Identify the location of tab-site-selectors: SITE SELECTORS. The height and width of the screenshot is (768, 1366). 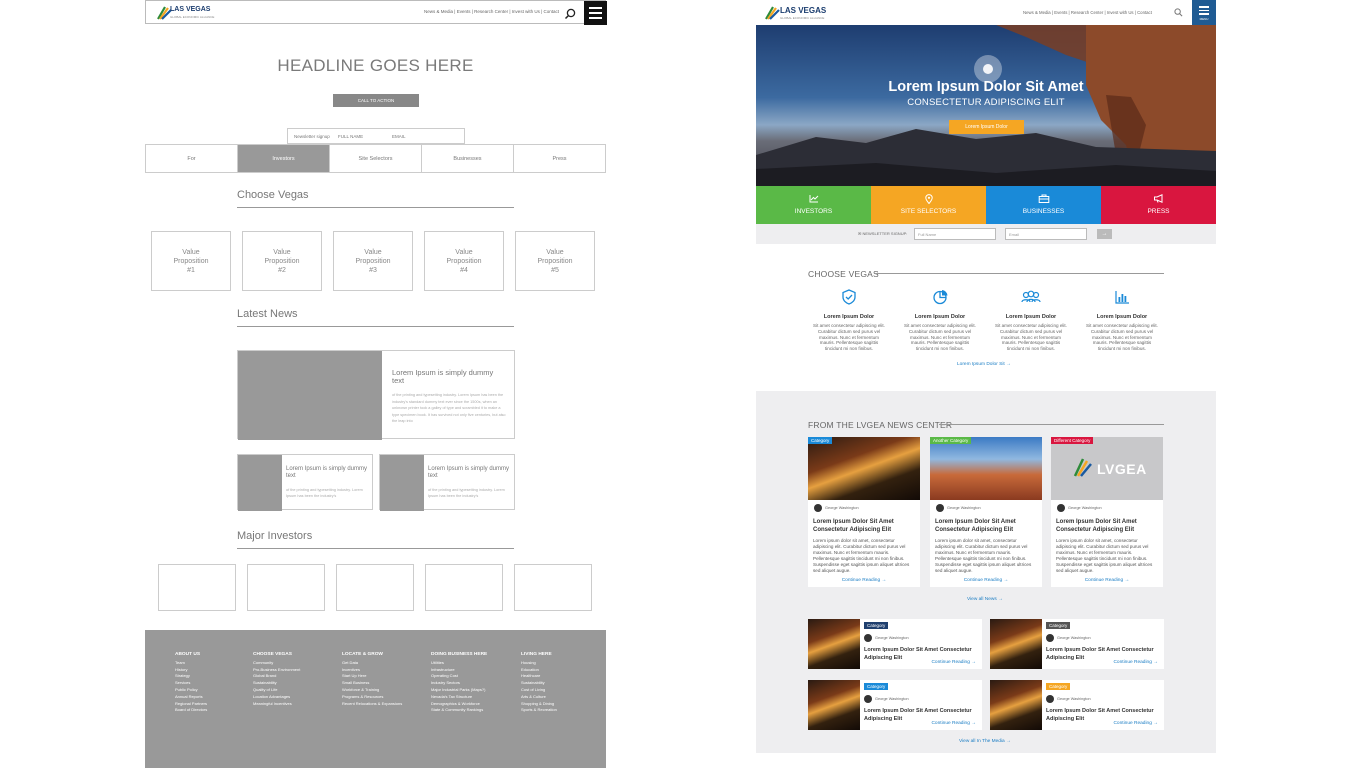
(928, 205).